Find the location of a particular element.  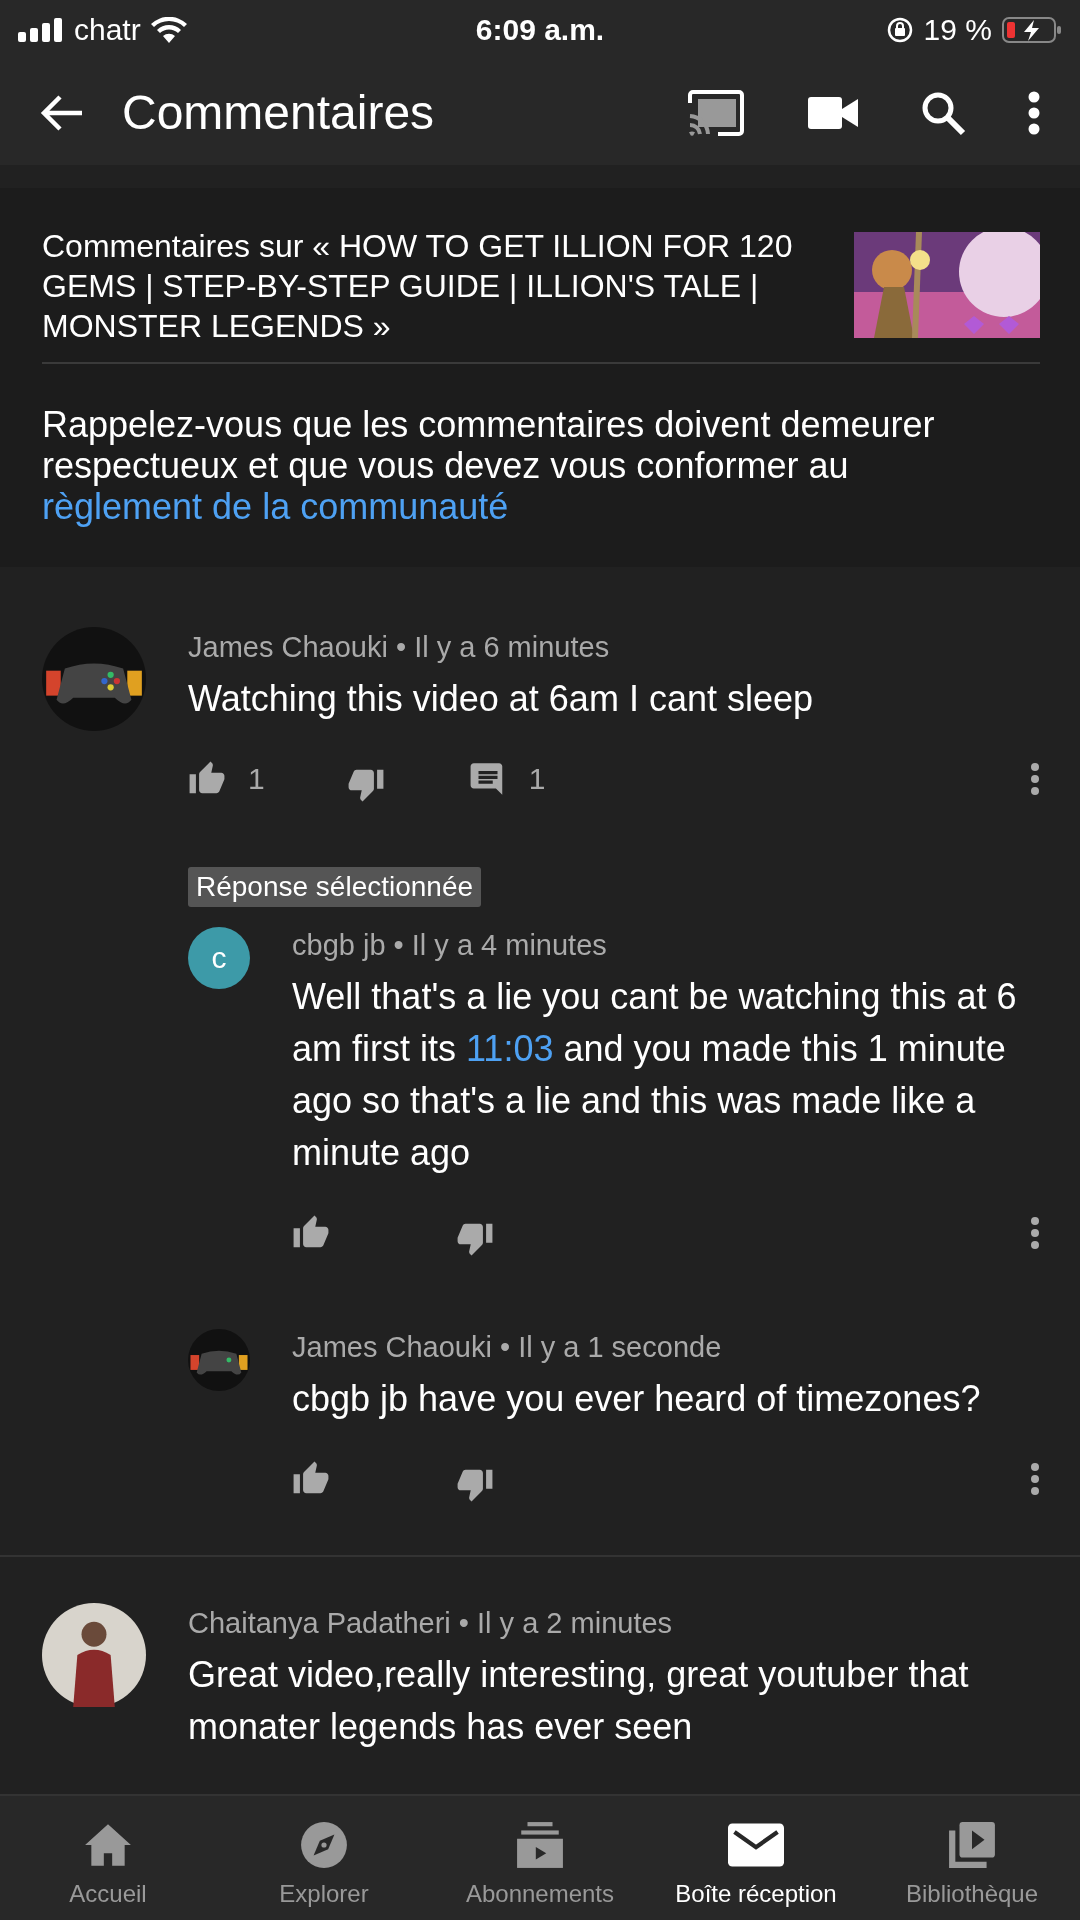

comment-meta: cbgb jb • Il y a 4 minutes is located at coordinates (449, 945).